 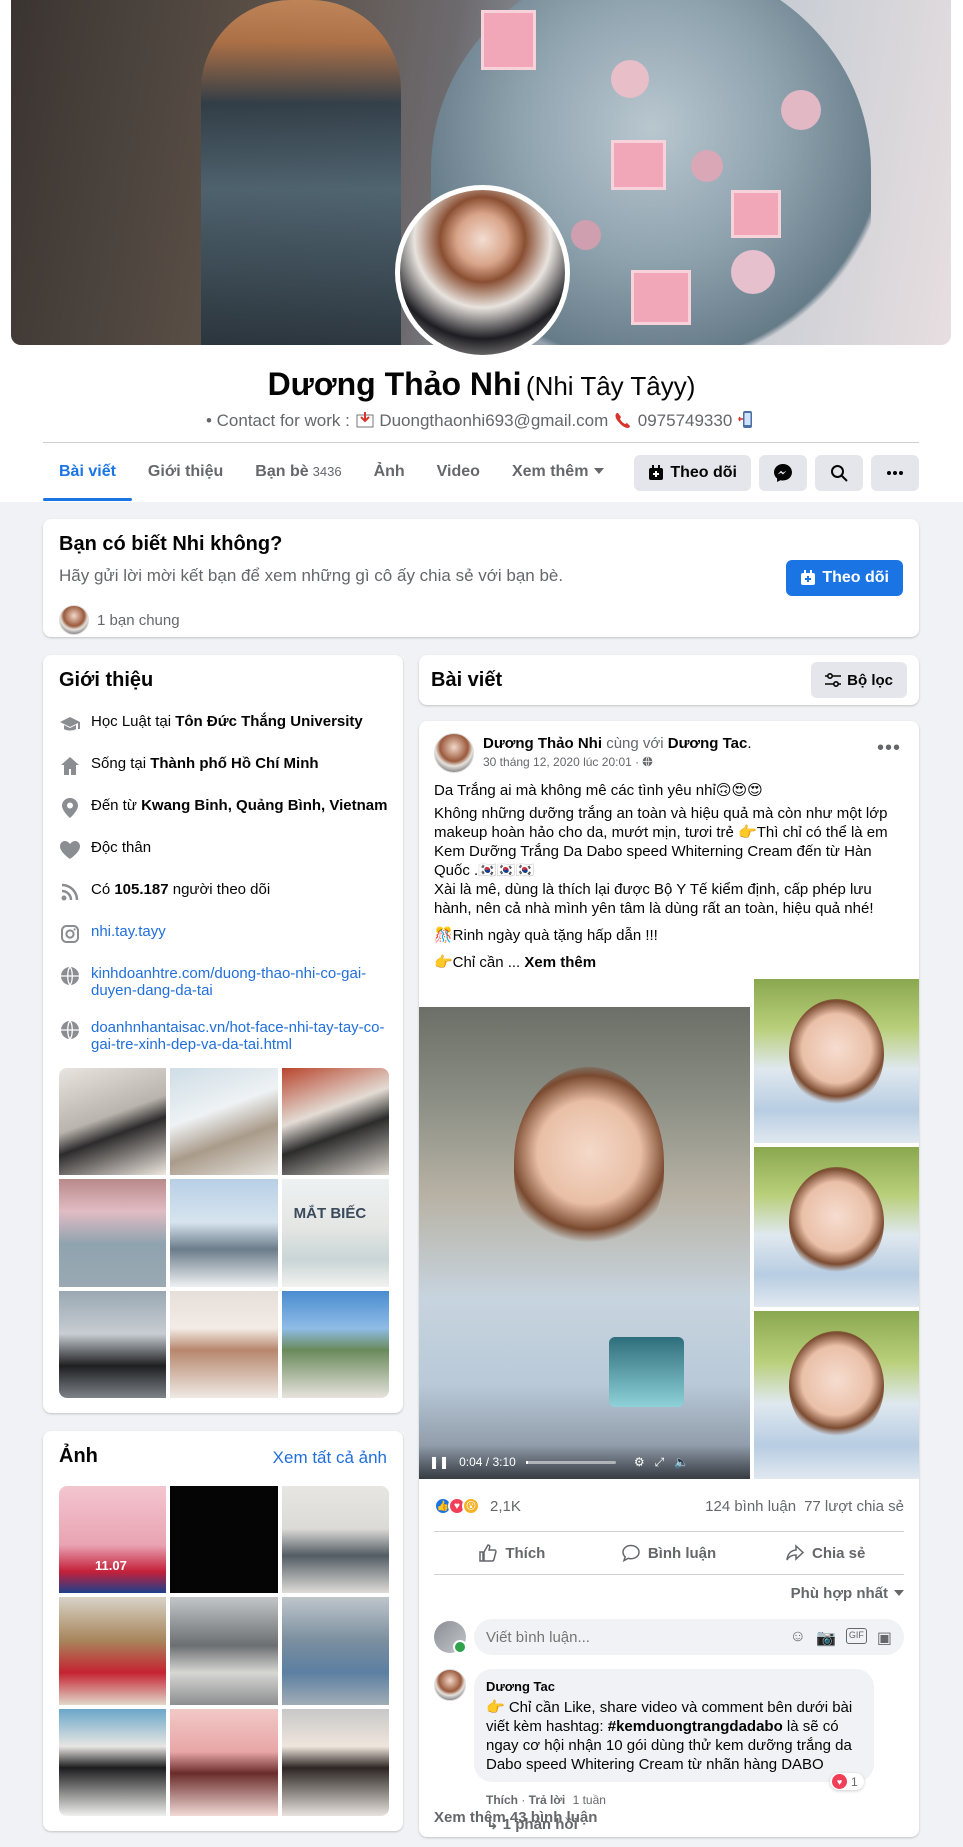 What do you see at coordinates (389, 472) in the screenshot?
I see `tab-photos: Ảnh` at bounding box center [389, 472].